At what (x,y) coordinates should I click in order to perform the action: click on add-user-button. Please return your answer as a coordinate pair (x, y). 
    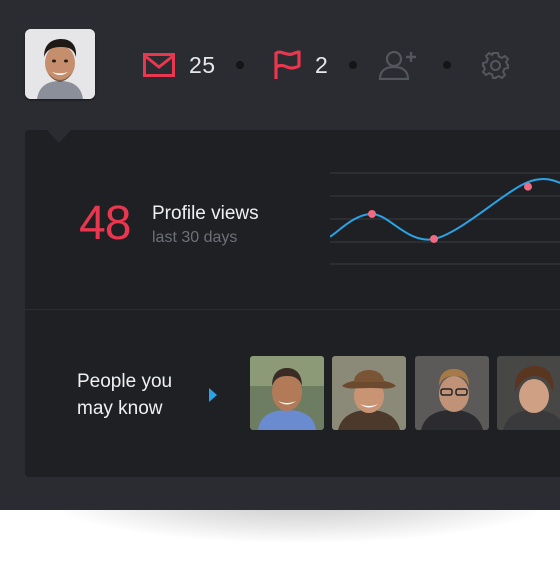
    Looking at the image, I should click on (398, 67).